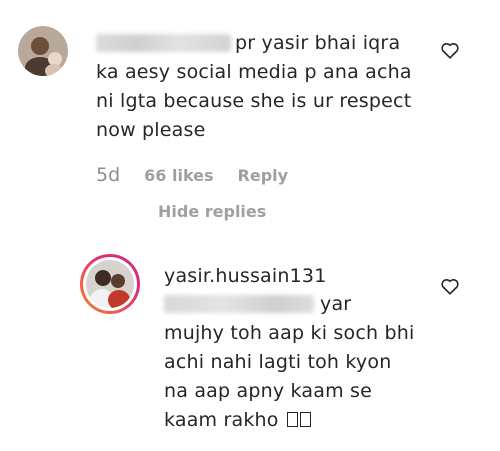 The width and height of the screenshot is (500, 451). What do you see at coordinates (263, 175) in the screenshot?
I see `reply-button: Reply` at bounding box center [263, 175].